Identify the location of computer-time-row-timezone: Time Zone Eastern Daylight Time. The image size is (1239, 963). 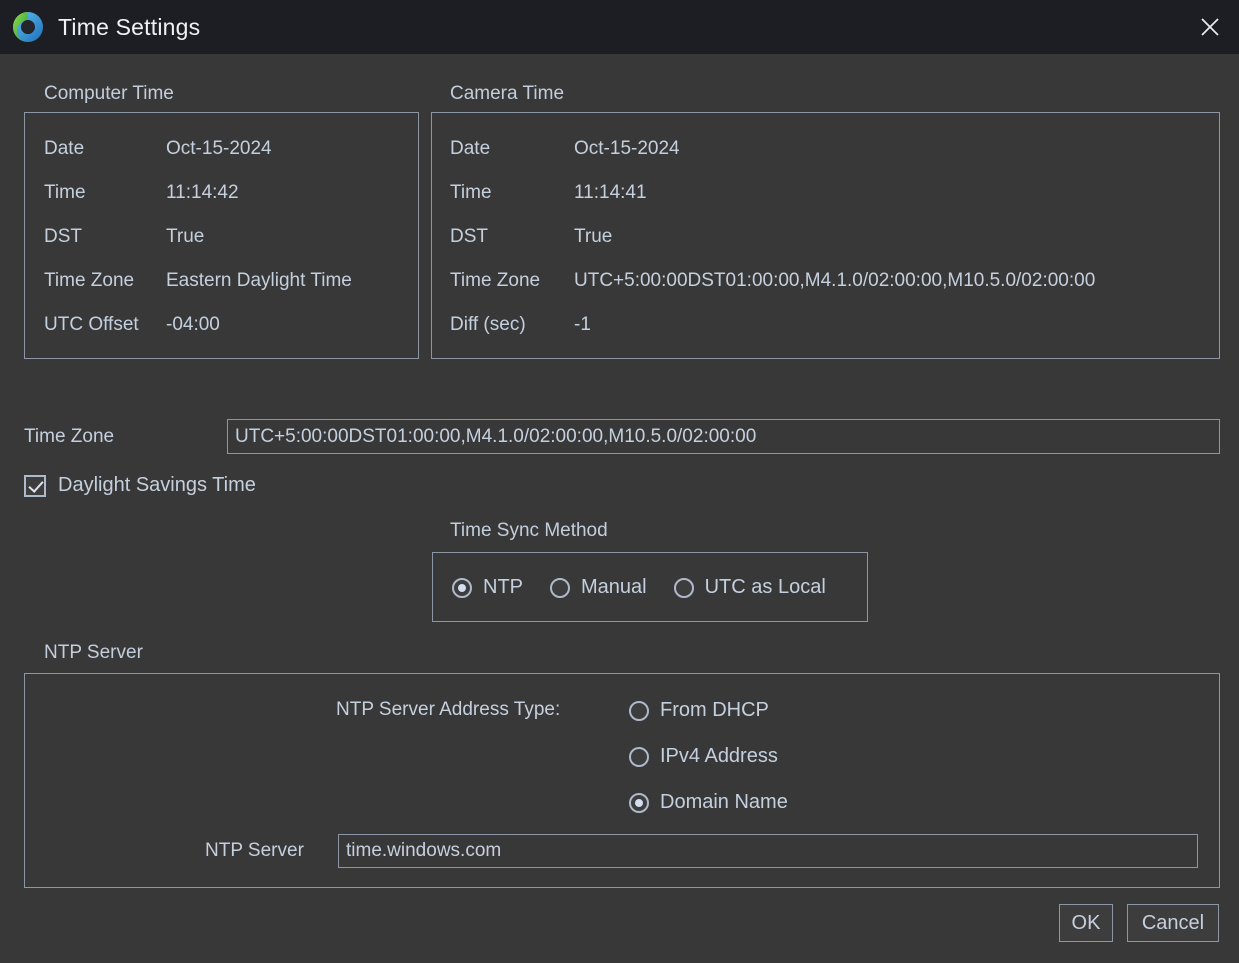
(198, 281).